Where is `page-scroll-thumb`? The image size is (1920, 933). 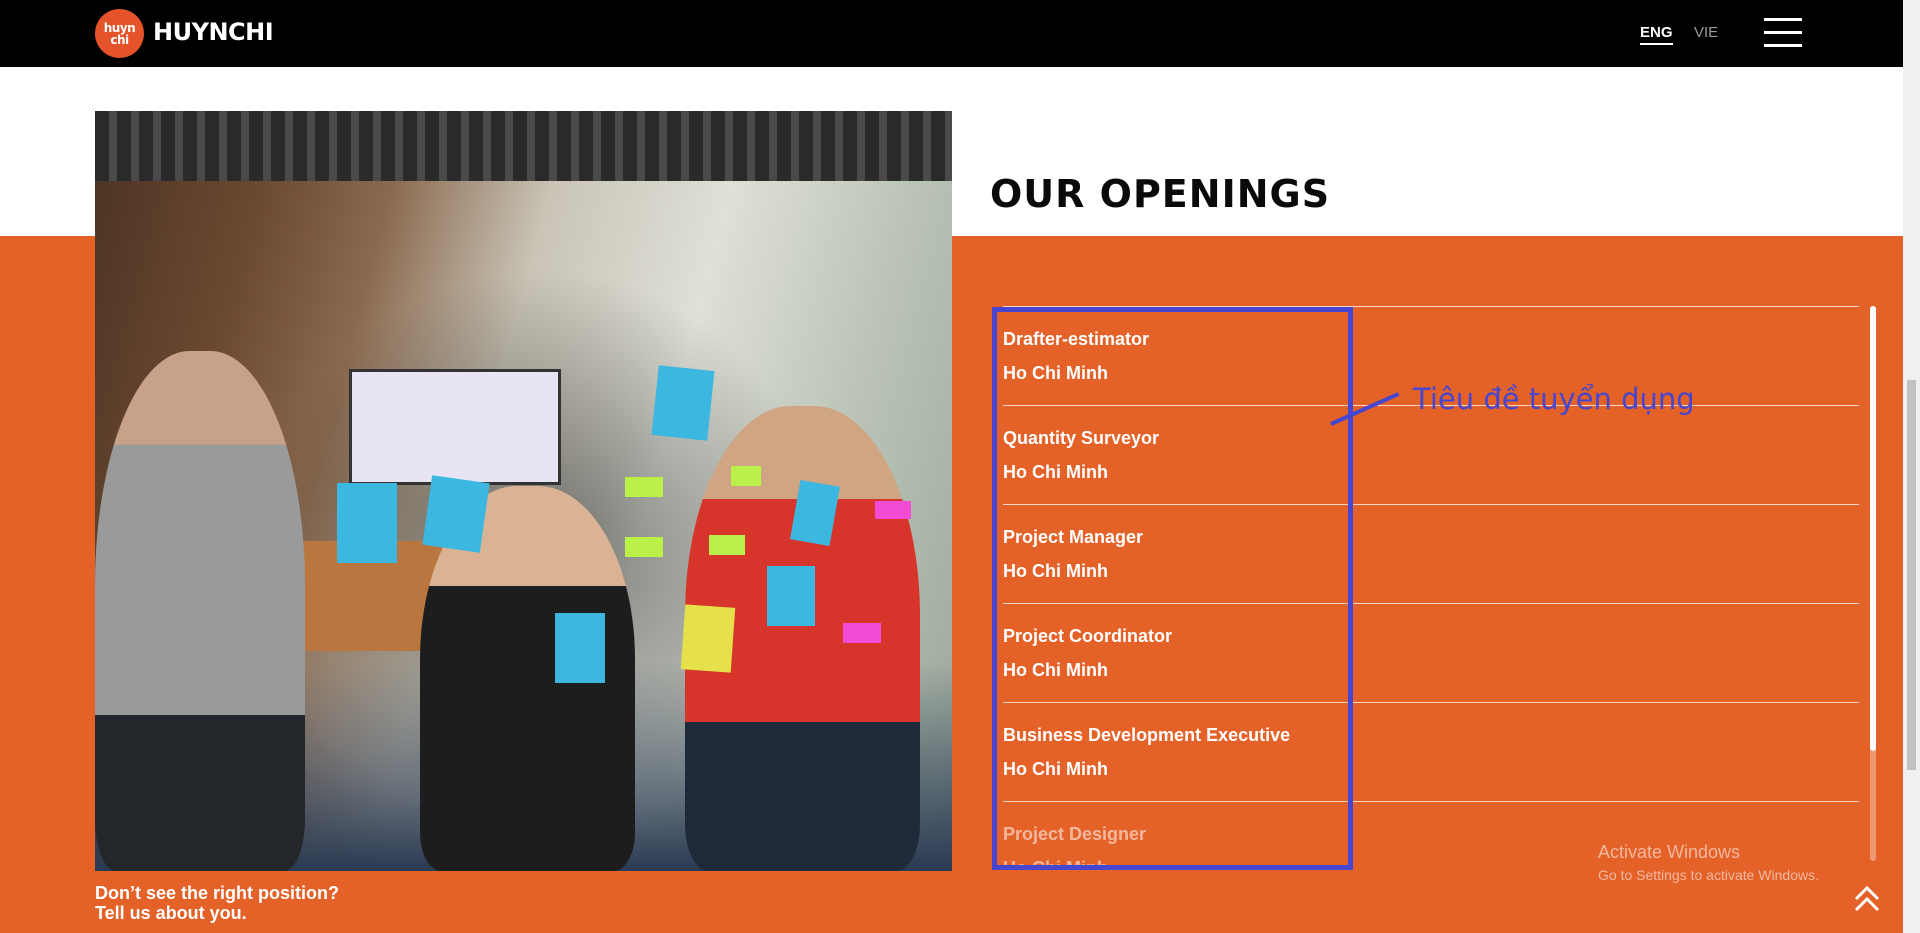
page-scroll-thumb is located at coordinates (1911, 575).